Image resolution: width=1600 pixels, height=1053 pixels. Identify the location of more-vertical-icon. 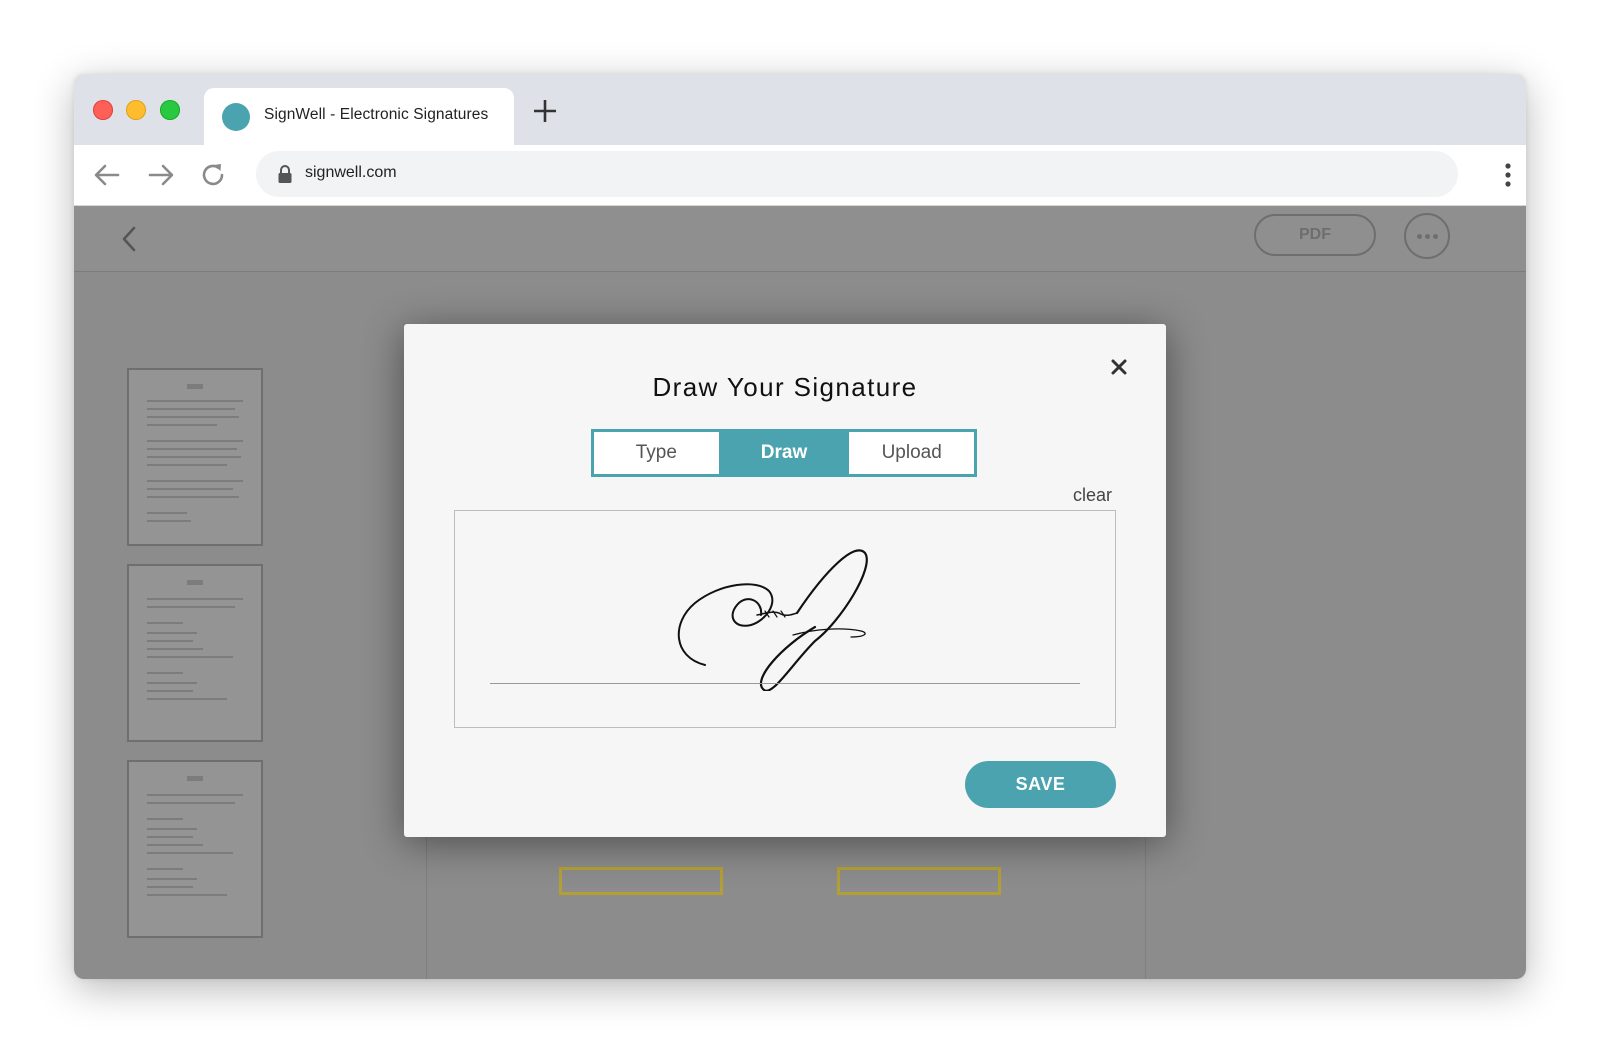
(1508, 175).